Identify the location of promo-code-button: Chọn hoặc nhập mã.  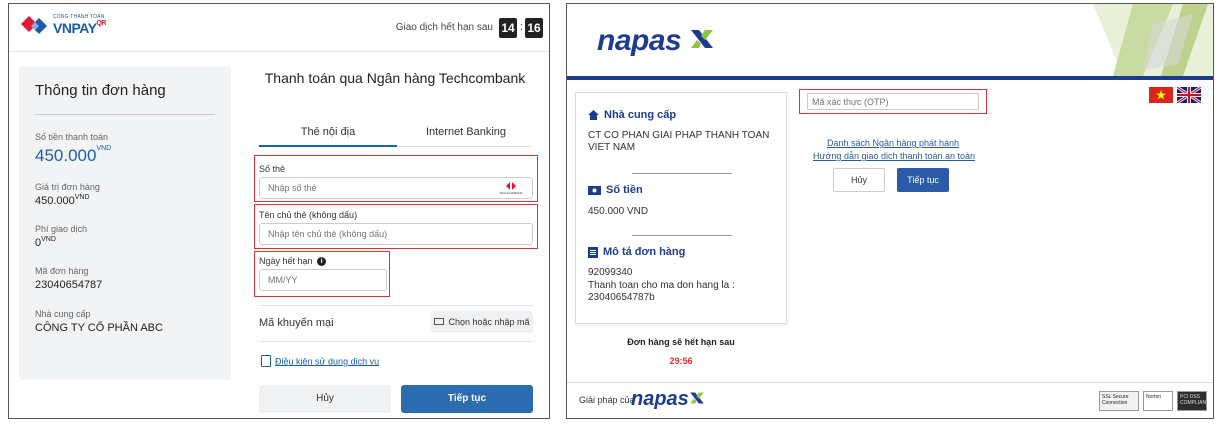
(482, 322).